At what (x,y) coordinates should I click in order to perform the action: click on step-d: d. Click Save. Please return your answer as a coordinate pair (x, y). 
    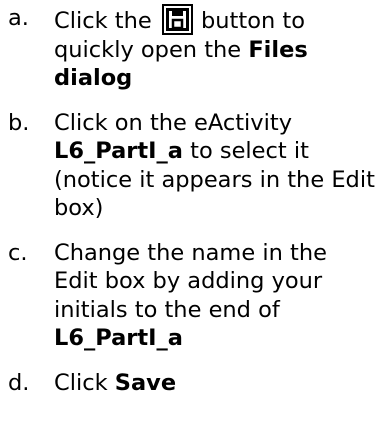
    Looking at the image, I should click on (190, 383).